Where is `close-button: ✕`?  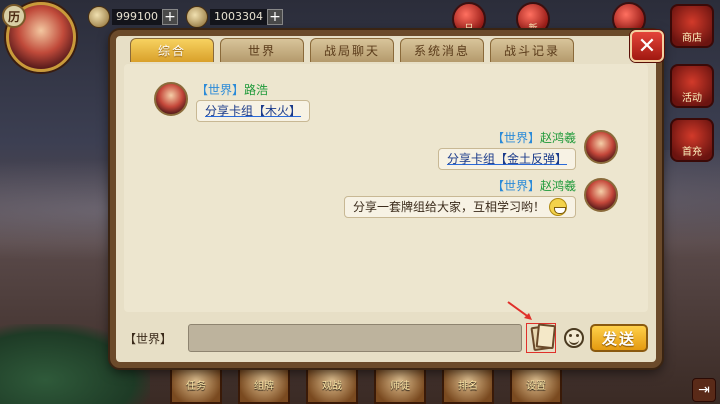 close-button: ✕ is located at coordinates (647, 46).